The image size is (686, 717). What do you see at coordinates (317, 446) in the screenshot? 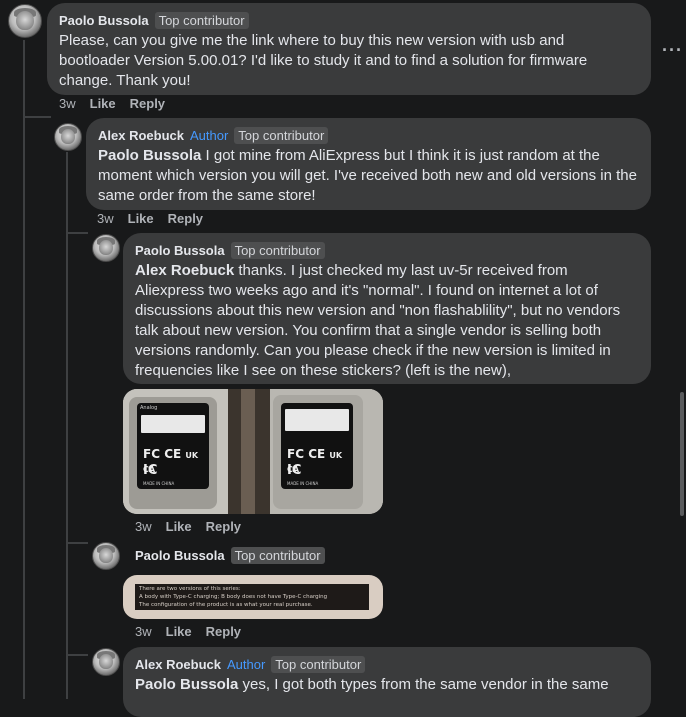
I see `sticker-right: FC CE UK CA IC MADE IN CHINA` at bounding box center [317, 446].